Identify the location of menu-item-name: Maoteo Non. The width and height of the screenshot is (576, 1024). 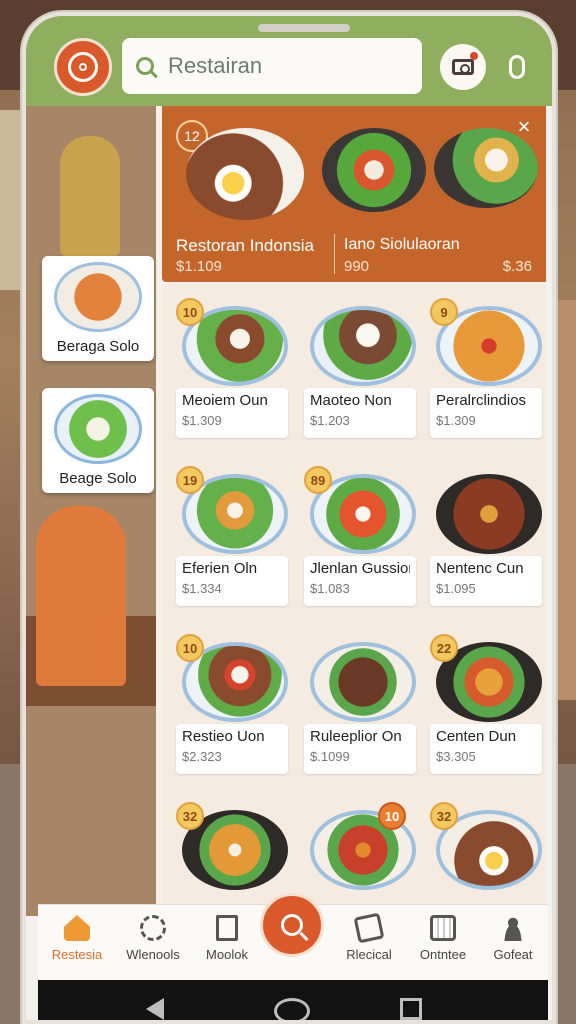
(351, 400).